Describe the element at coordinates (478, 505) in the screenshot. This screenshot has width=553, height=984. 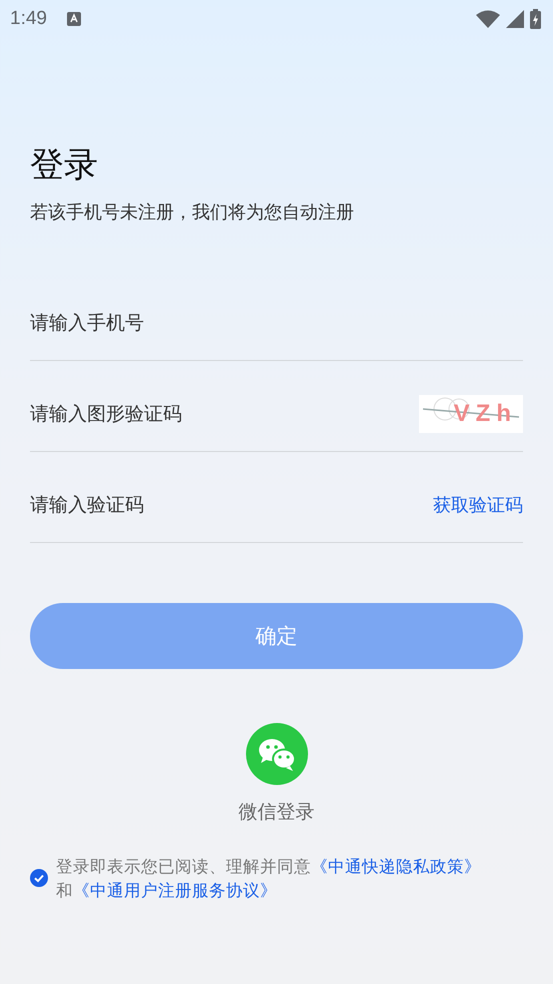
I see `get-code-link: 获取验证码` at that location.